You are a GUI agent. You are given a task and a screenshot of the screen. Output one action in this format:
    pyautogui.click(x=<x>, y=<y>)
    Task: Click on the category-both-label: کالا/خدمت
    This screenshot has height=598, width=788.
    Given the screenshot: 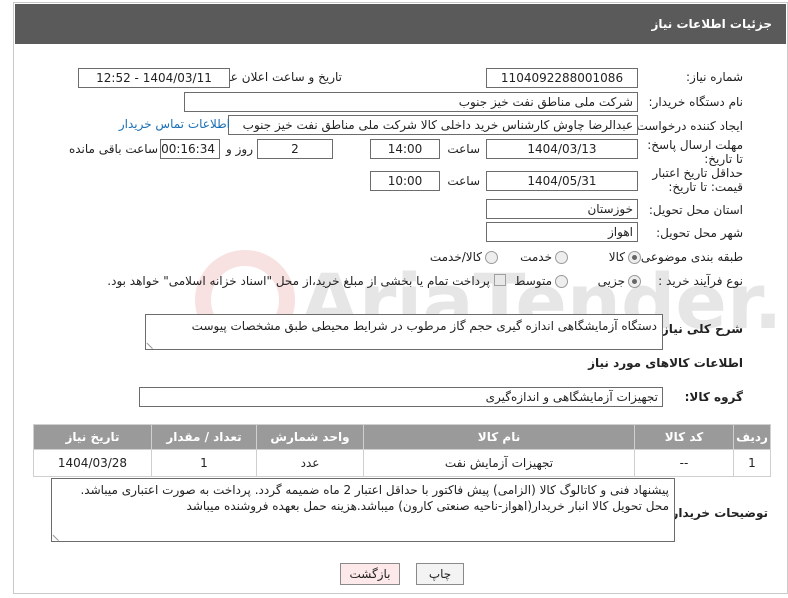 What is the action you would take?
    pyautogui.click(x=455, y=257)
    